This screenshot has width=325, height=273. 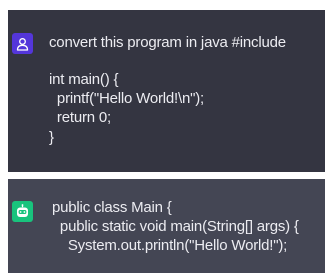 I want to click on assistant-avatar, so click(x=22, y=211).